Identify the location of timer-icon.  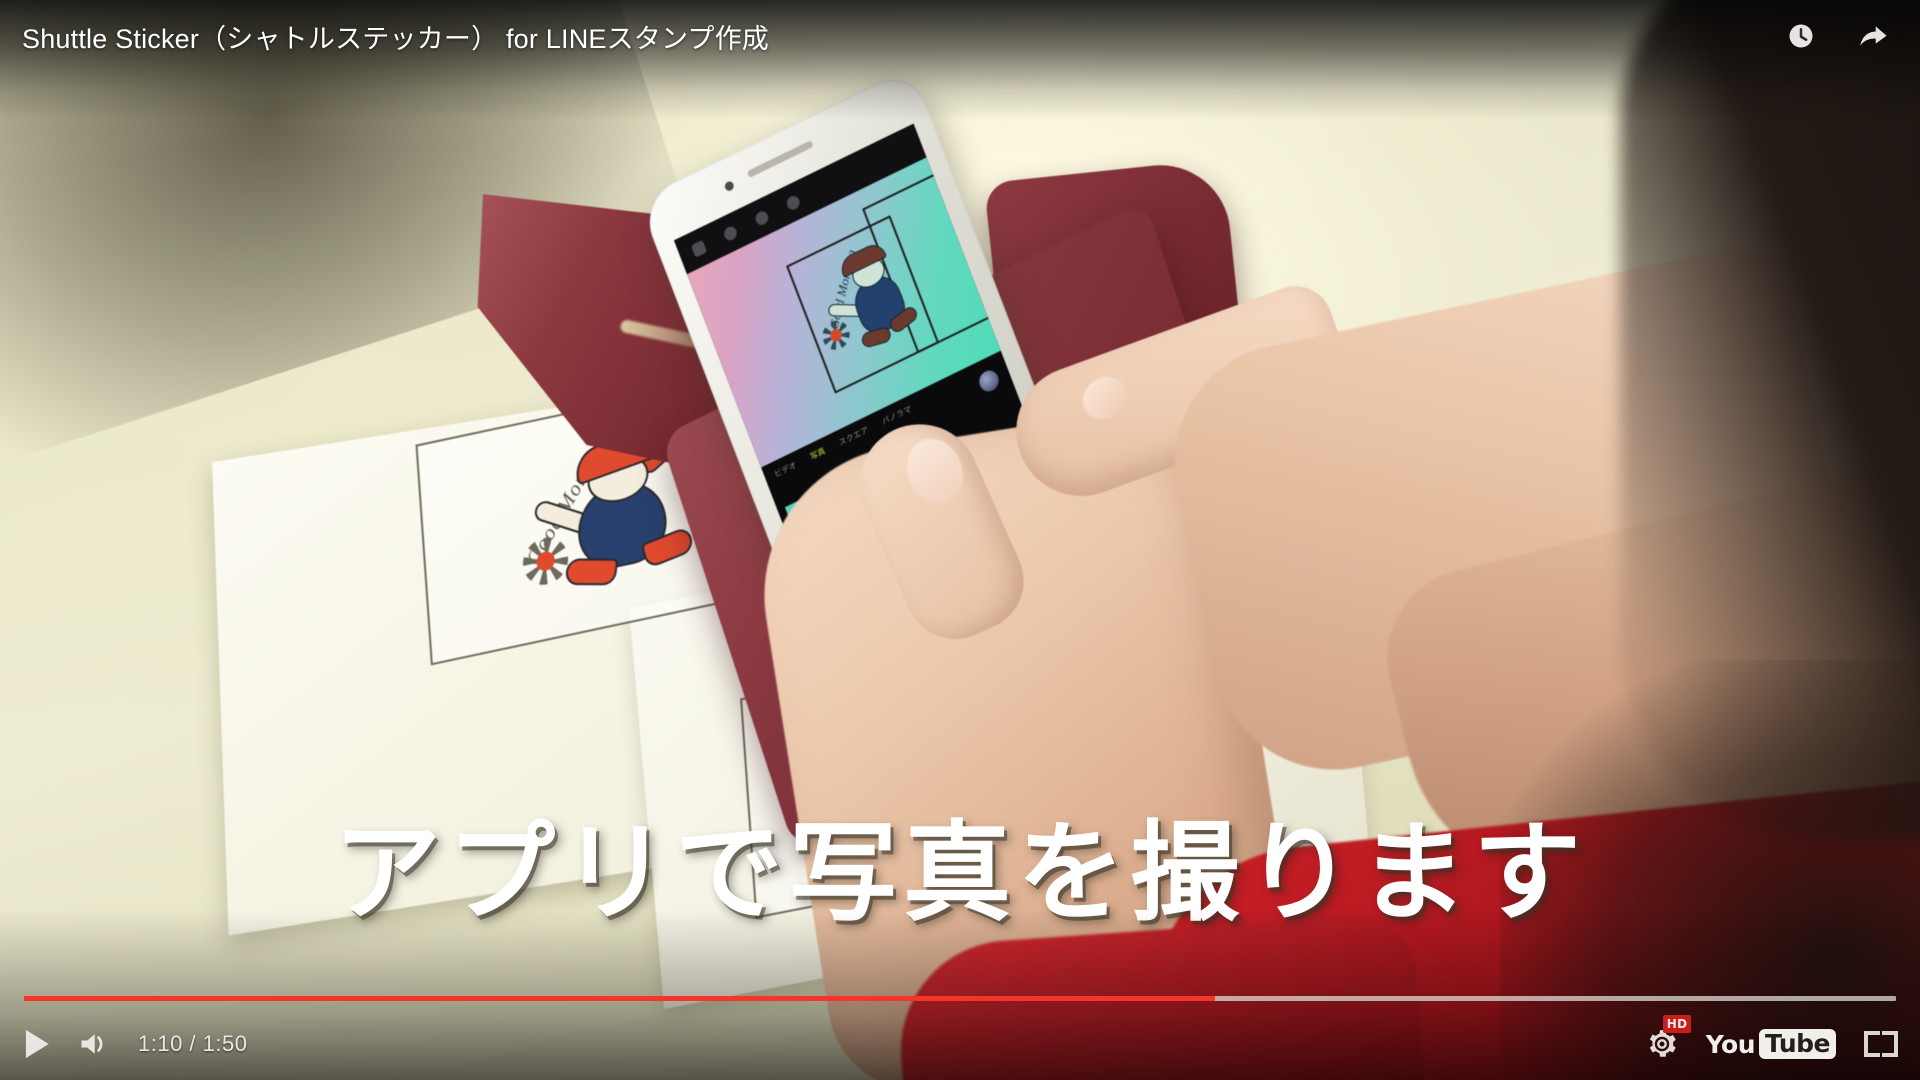
(761, 217).